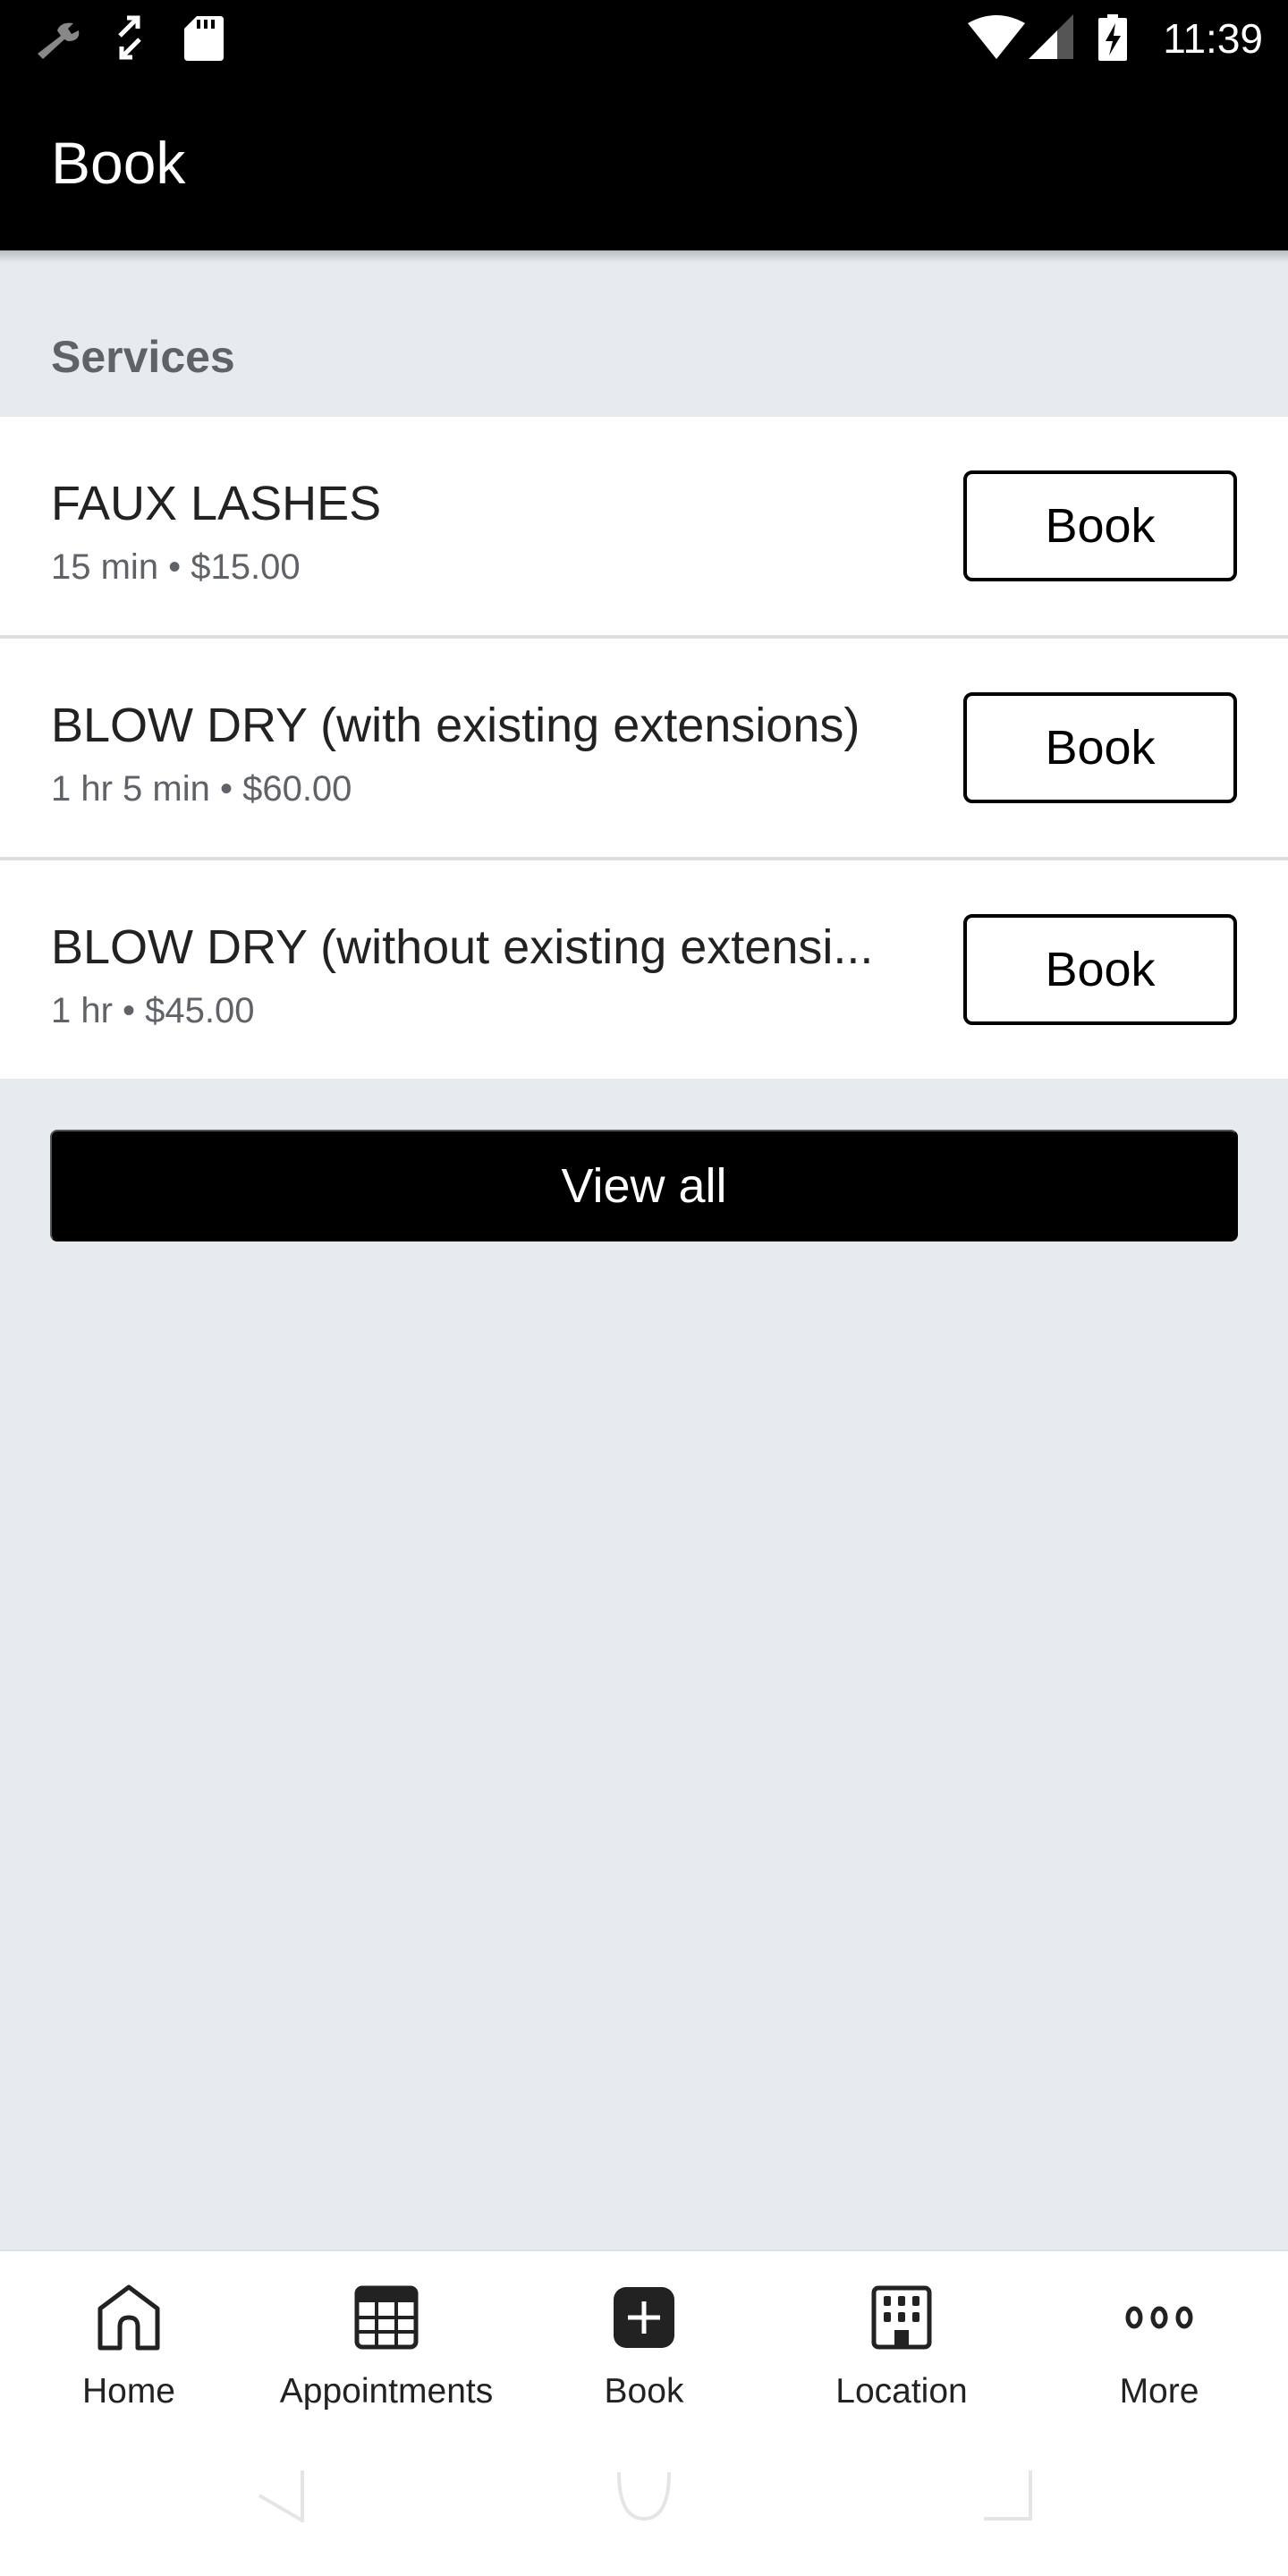  Describe the element at coordinates (118, 163) in the screenshot. I see `page-title: Book` at that location.